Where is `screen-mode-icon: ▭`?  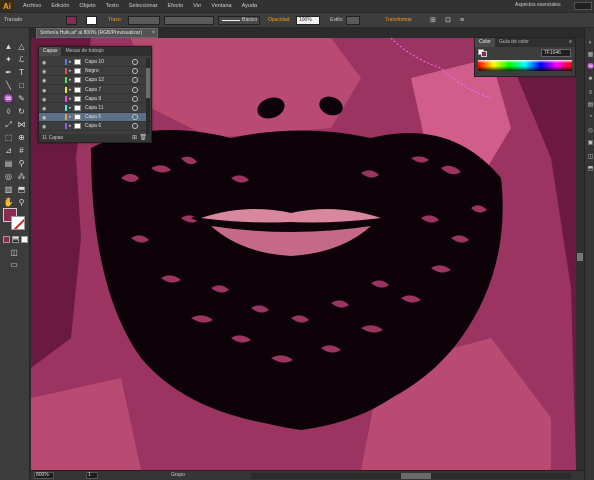
screen-mode-icon: ▭ is located at coordinates (14, 265).